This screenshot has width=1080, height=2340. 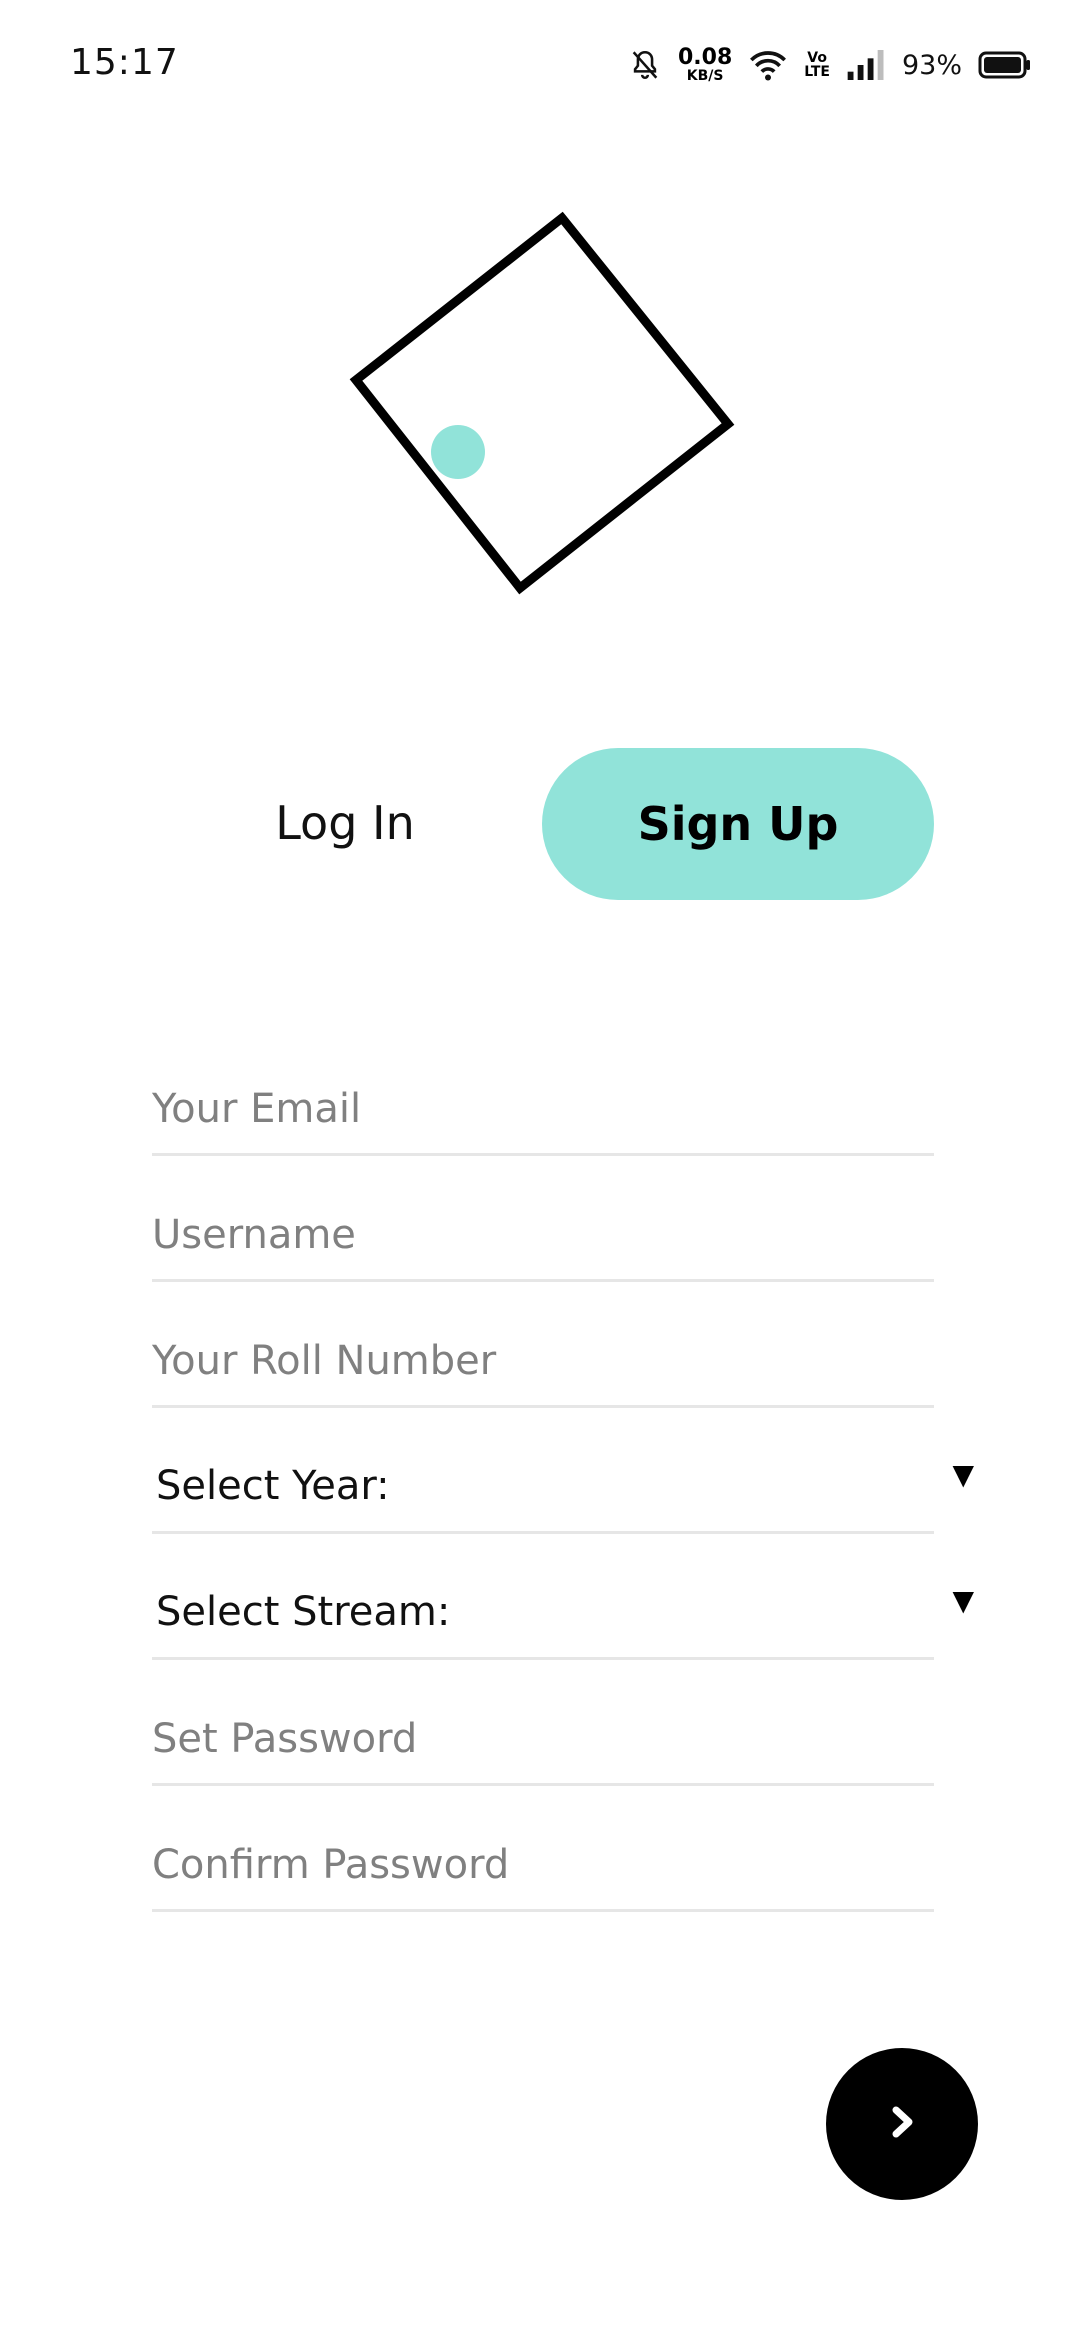 I want to click on roll-number-input, so click(x=543, y=1361).